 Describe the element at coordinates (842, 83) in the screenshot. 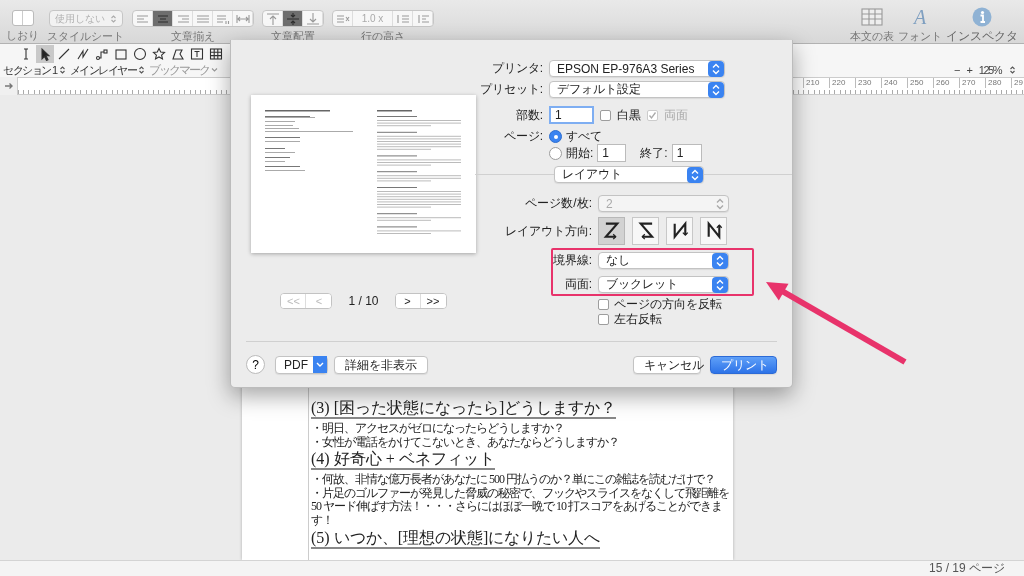

I see `ruler-label: 220` at that location.